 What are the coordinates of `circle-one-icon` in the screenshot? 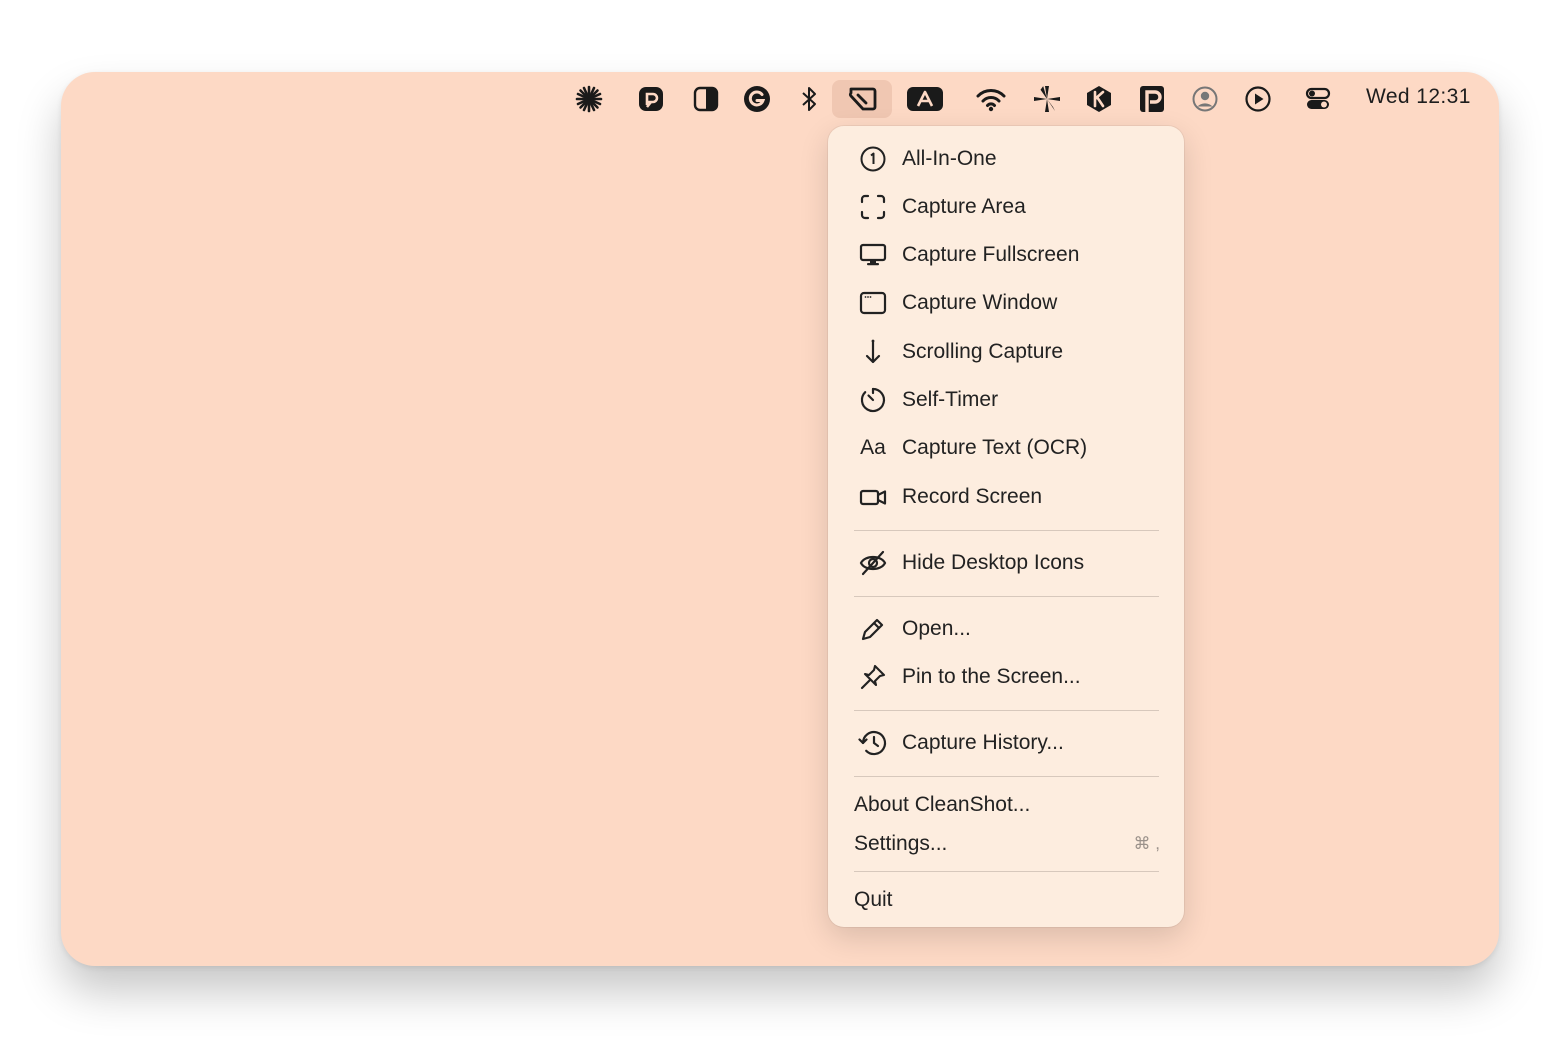 It's located at (873, 159).